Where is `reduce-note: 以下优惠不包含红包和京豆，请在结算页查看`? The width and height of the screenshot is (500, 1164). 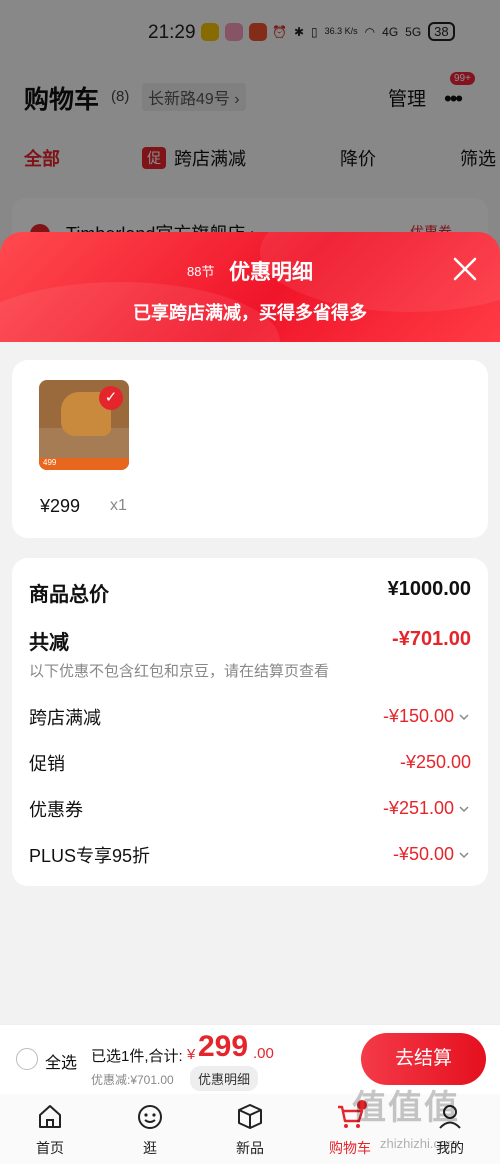
reduce-note: 以下优惠不包含红包和京豆，请在结算页查看 is located at coordinates (179, 671).